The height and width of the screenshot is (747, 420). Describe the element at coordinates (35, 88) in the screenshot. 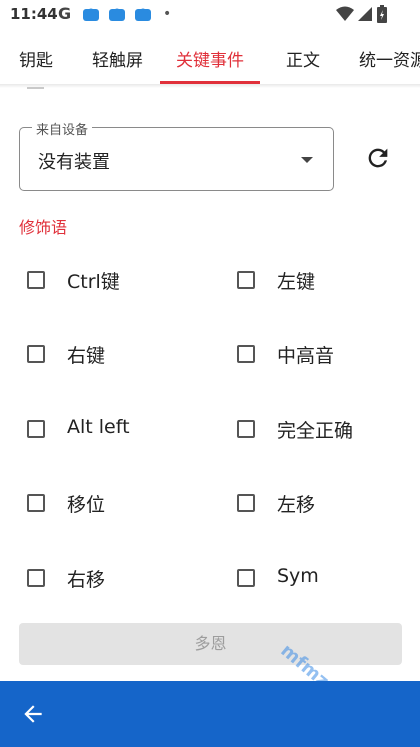

I see `divider` at that location.